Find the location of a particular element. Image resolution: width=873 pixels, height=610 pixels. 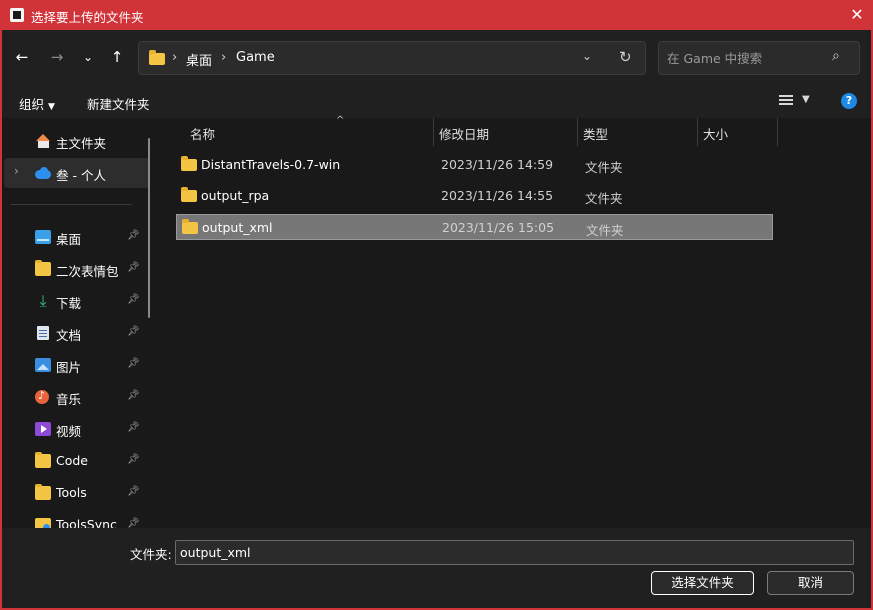

nav-item-toolssync: ToolsSync 📌︎ is located at coordinates (77, 519).